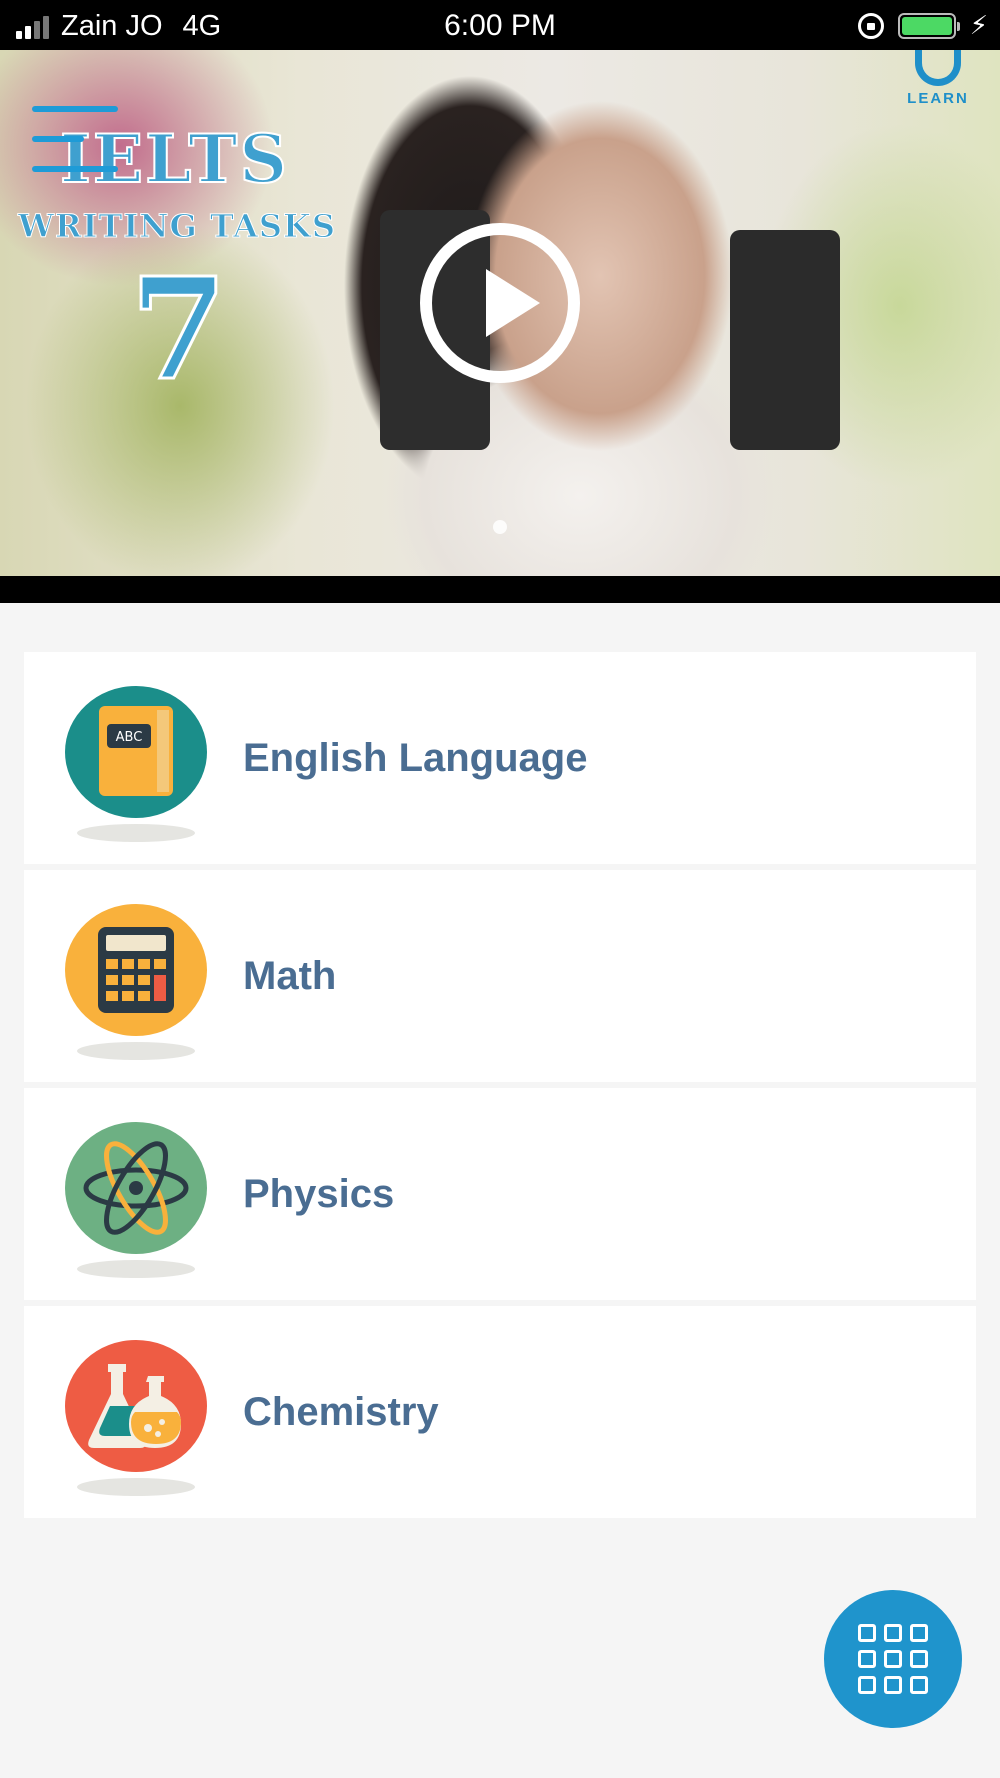 The image size is (1000, 1778). What do you see at coordinates (500, 976) in the screenshot?
I see `subject-item-math: Math` at bounding box center [500, 976].